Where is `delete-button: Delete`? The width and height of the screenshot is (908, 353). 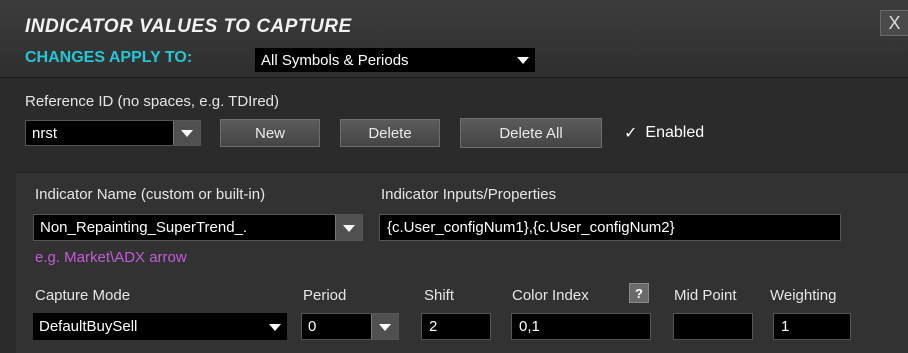
delete-button: Delete is located at coordinates (390, 133).